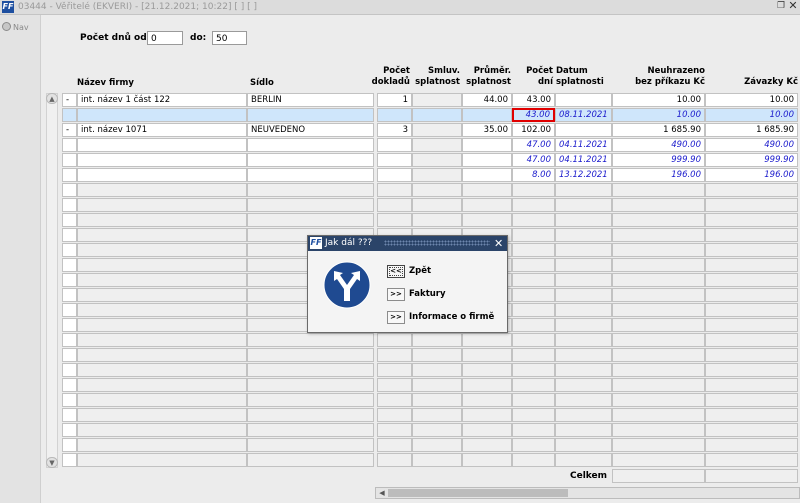 This screenshot has height=503, width=800. I want to click on dialog-drag-handle, so click(437, 243).